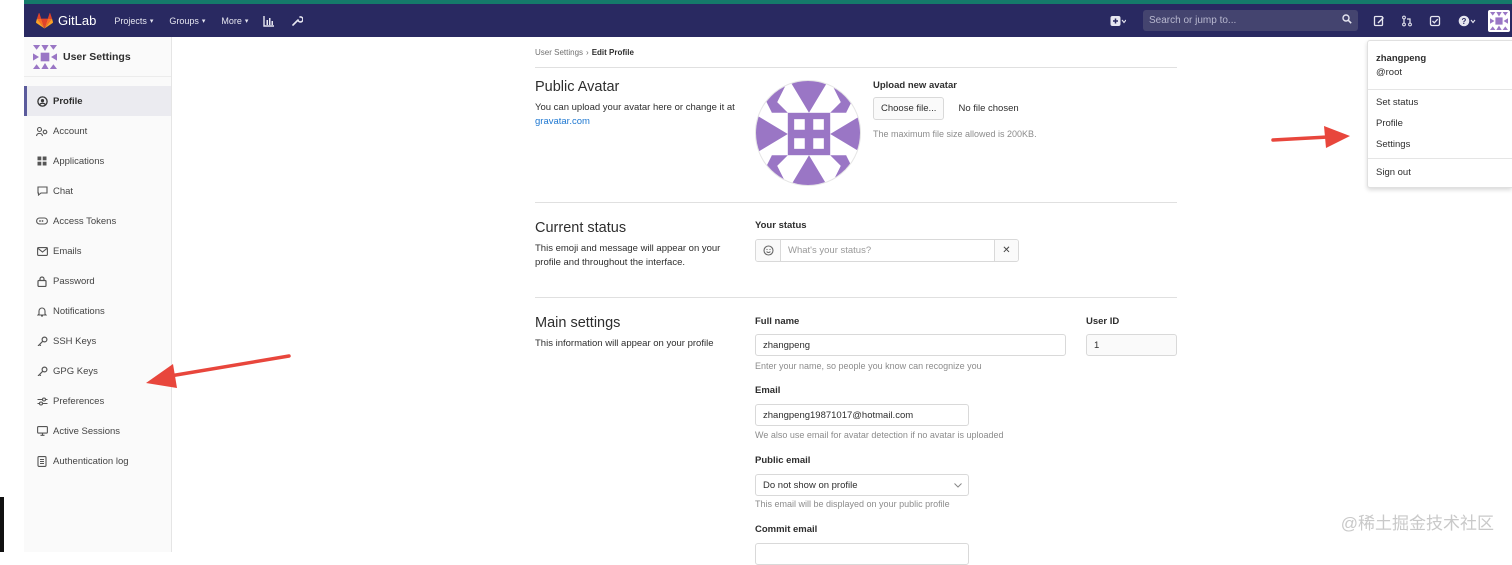  I want to click on lock-icon, so click(42, 281).